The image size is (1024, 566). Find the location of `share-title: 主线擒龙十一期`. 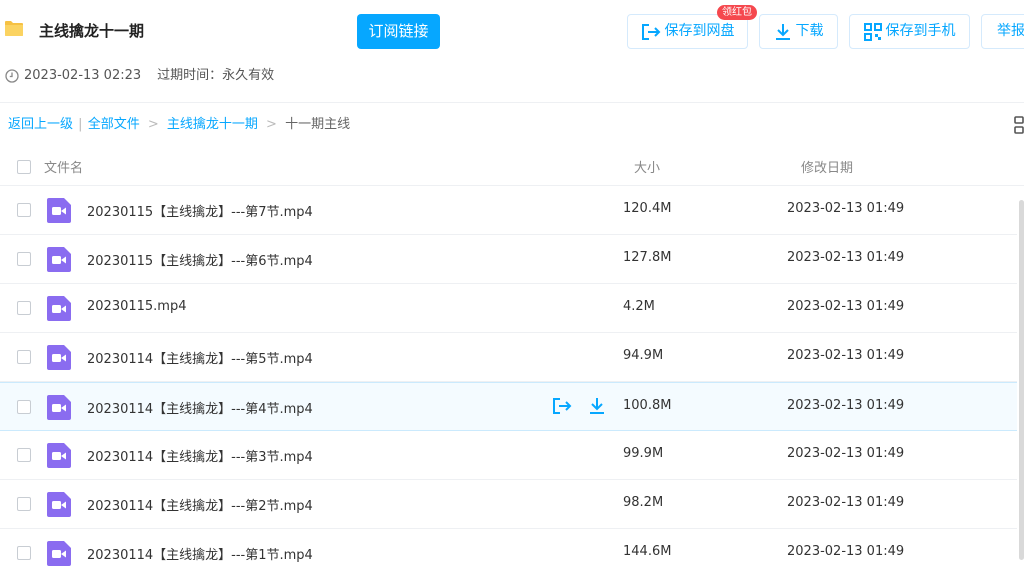

share-title: 主线擒龙十一期 is located at coordinates (92, 31).